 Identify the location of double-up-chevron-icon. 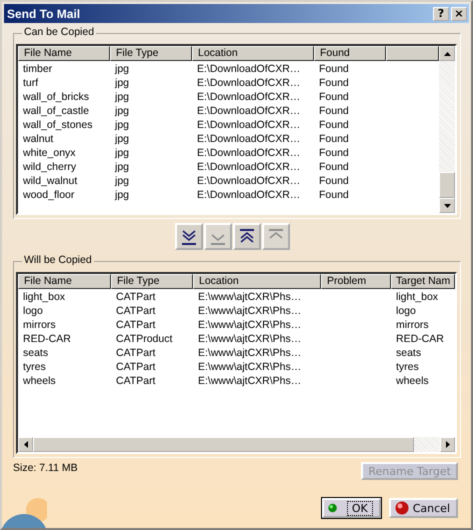
(247, 236).